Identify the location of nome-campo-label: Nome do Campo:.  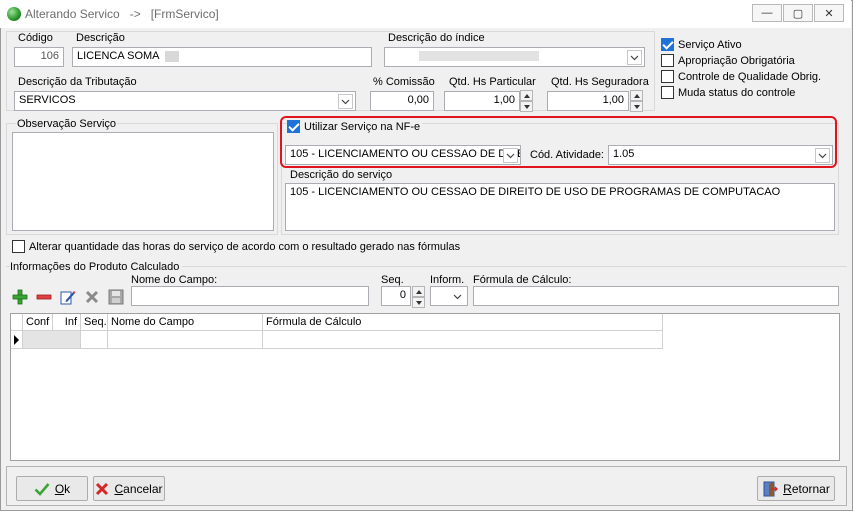
(174, 280).